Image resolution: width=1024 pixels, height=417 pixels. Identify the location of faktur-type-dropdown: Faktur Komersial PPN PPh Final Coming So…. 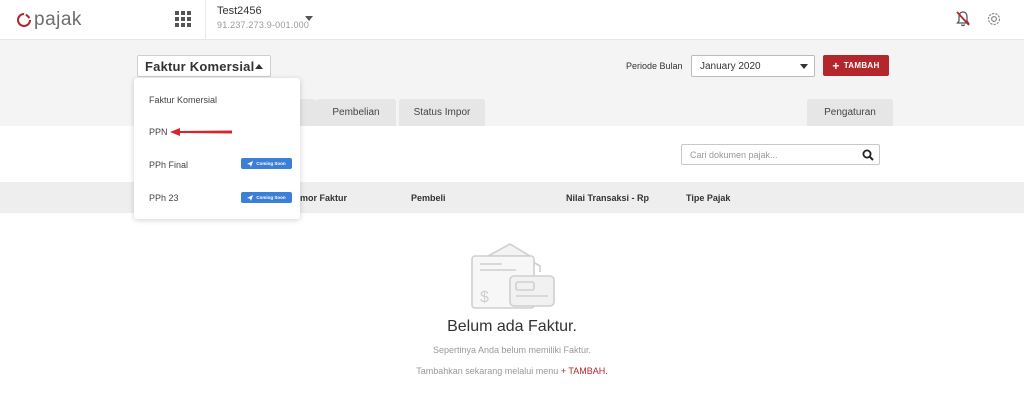
(217, 148).